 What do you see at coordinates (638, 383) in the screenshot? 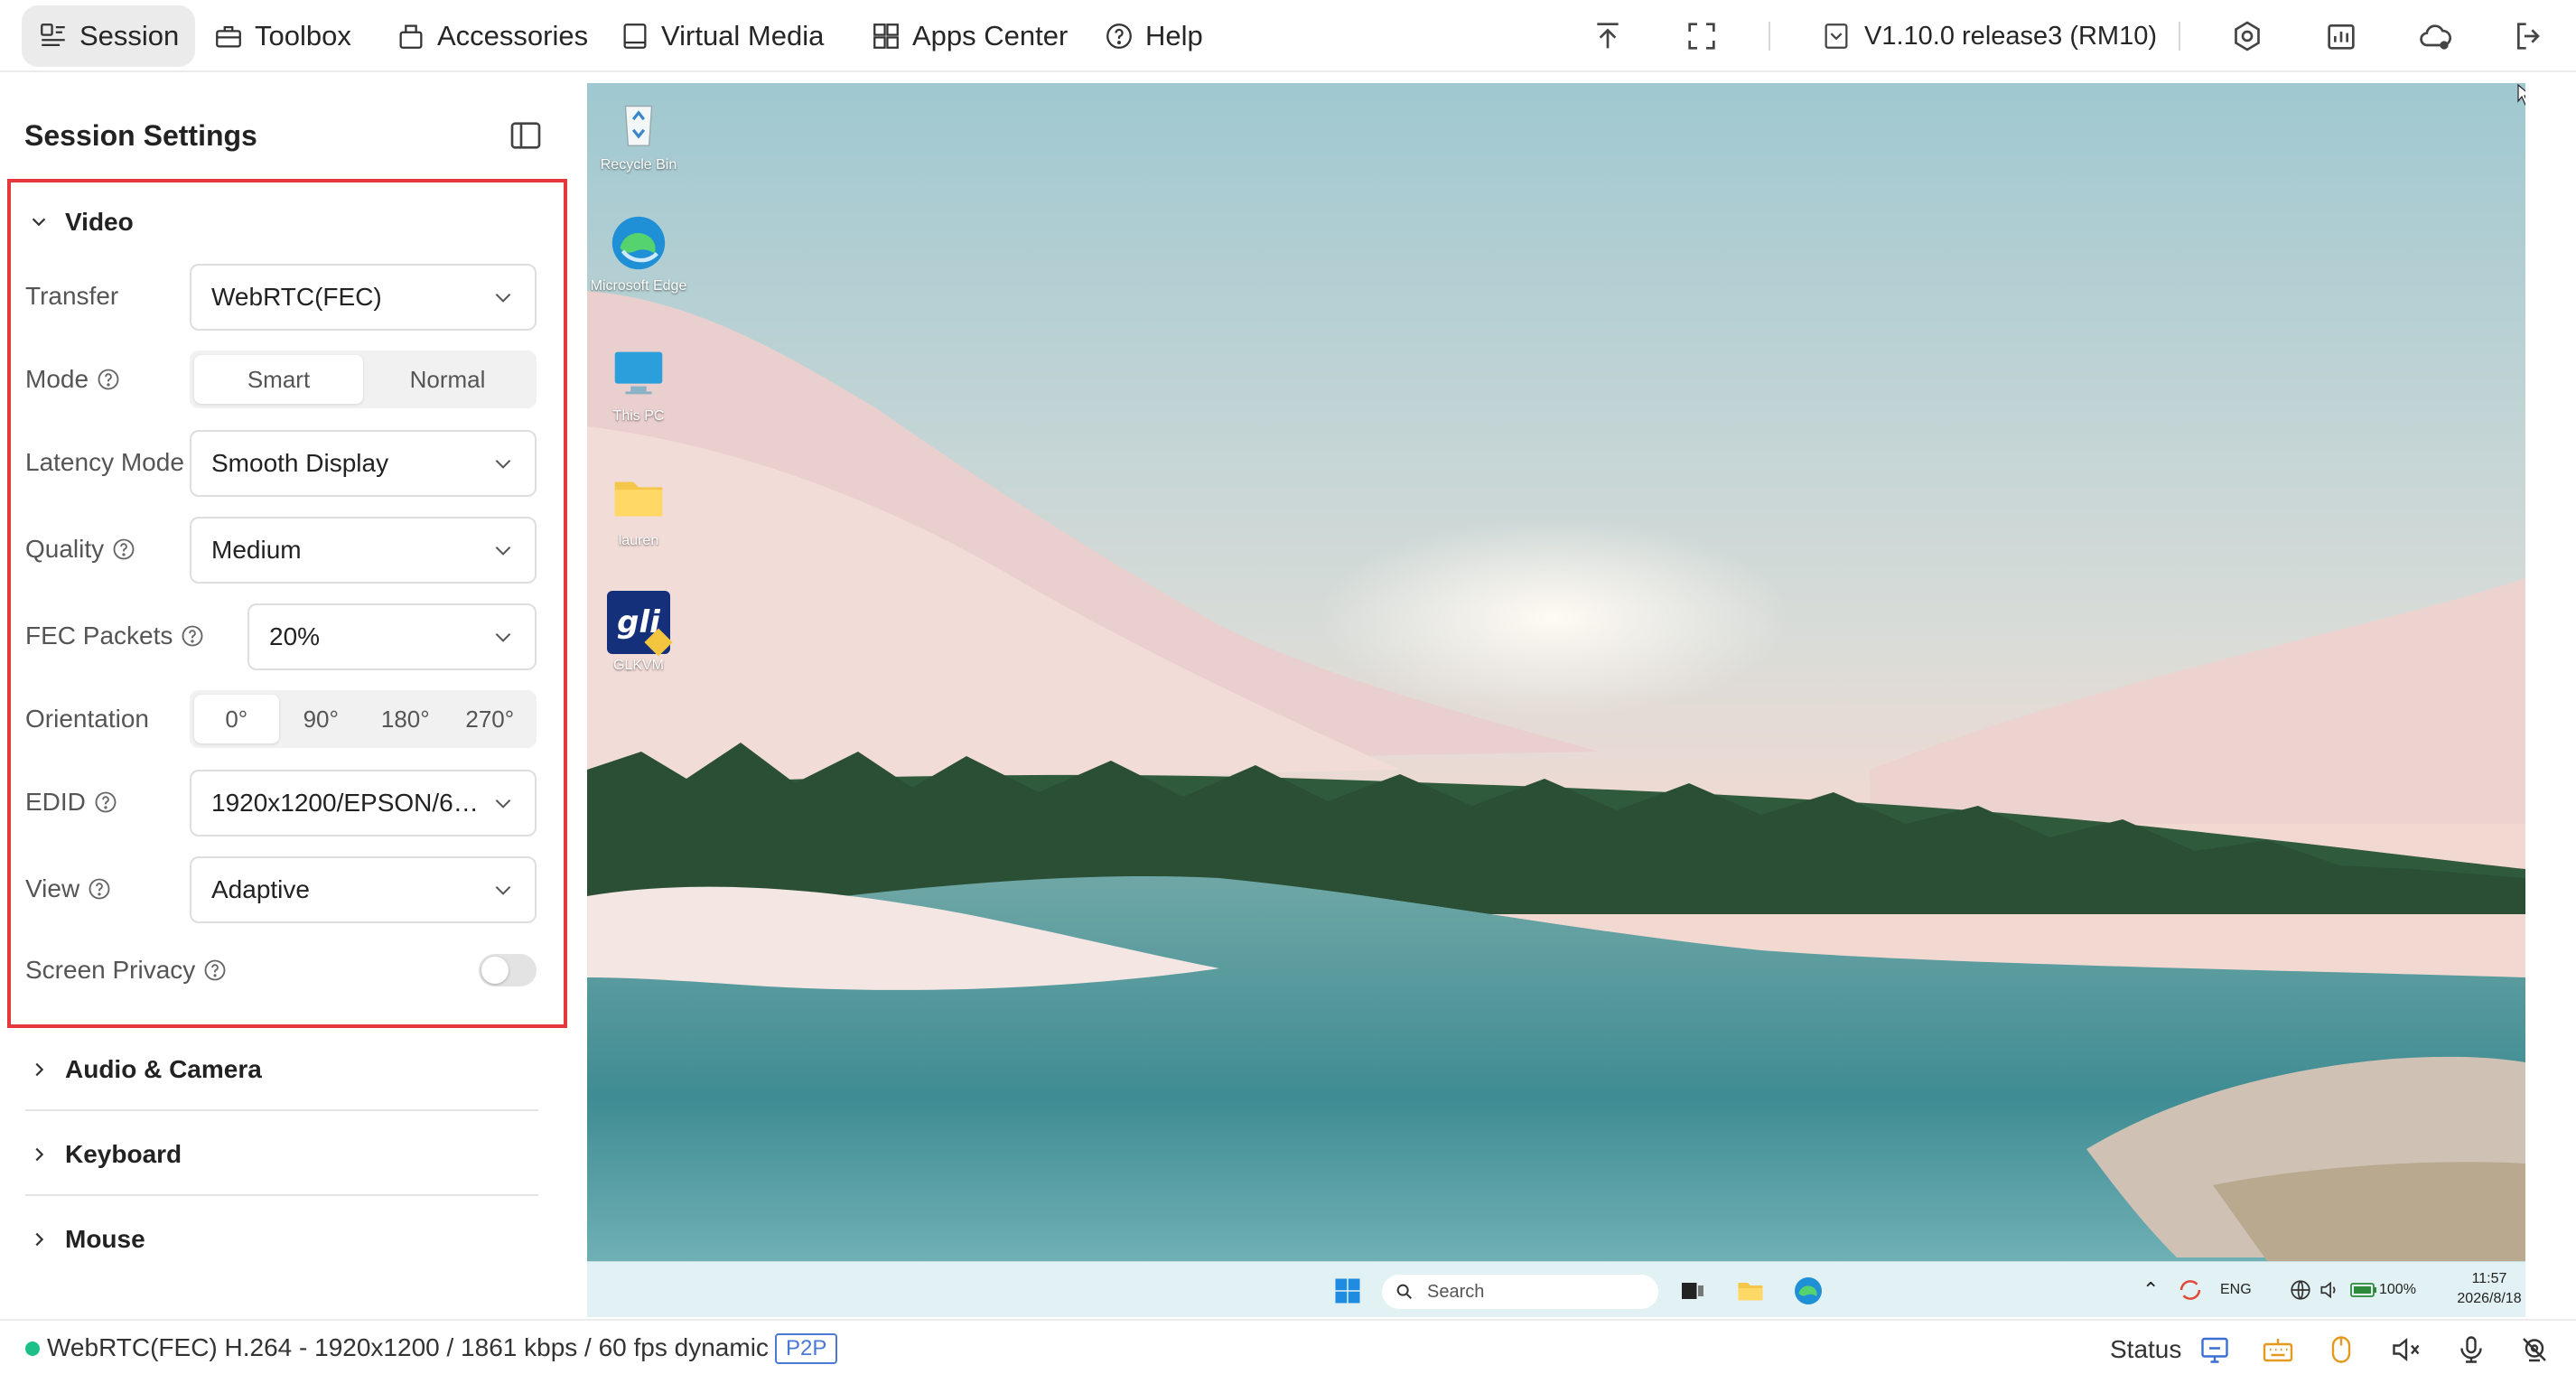
I see `desktop-icon-this-pc: This PC` at bounding box center [638, 383].